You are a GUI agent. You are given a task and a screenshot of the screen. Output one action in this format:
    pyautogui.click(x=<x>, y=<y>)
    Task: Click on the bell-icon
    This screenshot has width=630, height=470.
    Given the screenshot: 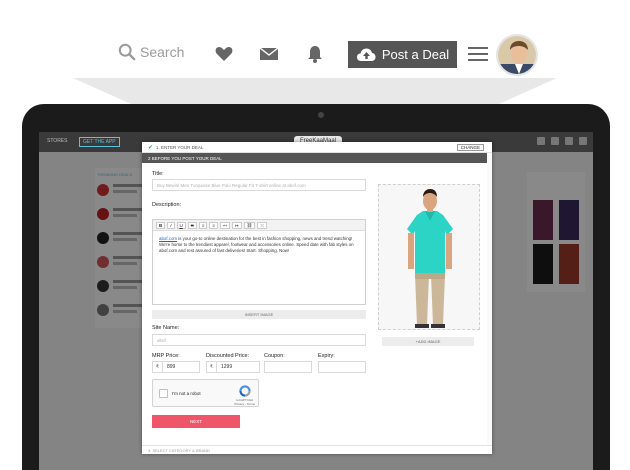 What is the action you would take?
    pyautogui.click(x=315, y=54)
    